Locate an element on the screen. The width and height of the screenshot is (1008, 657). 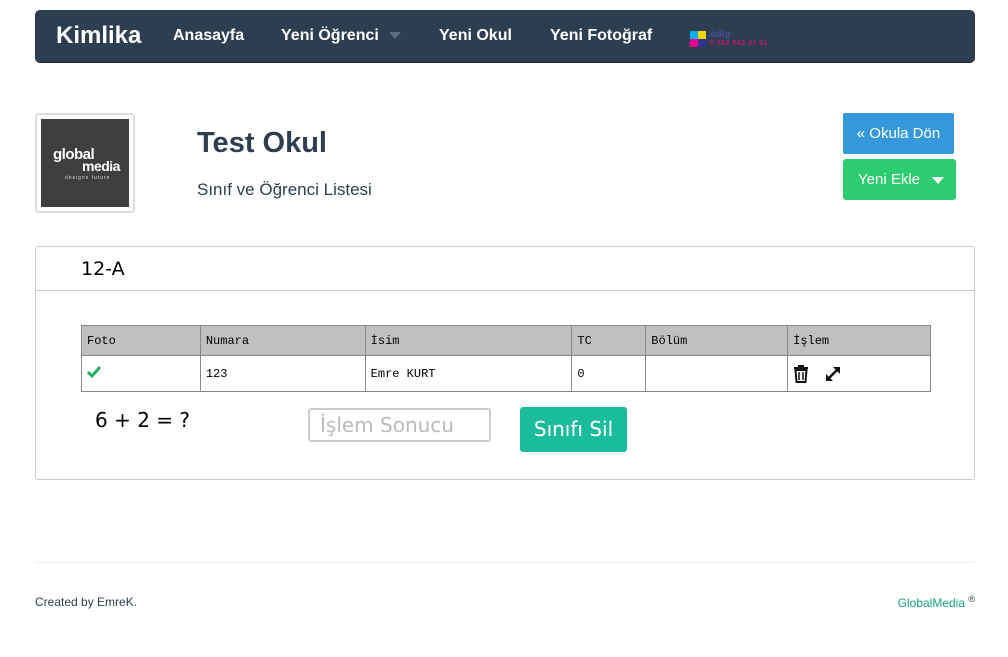
footer-brand-link: GlobalMedia ® is located at coordinates (936, 602).